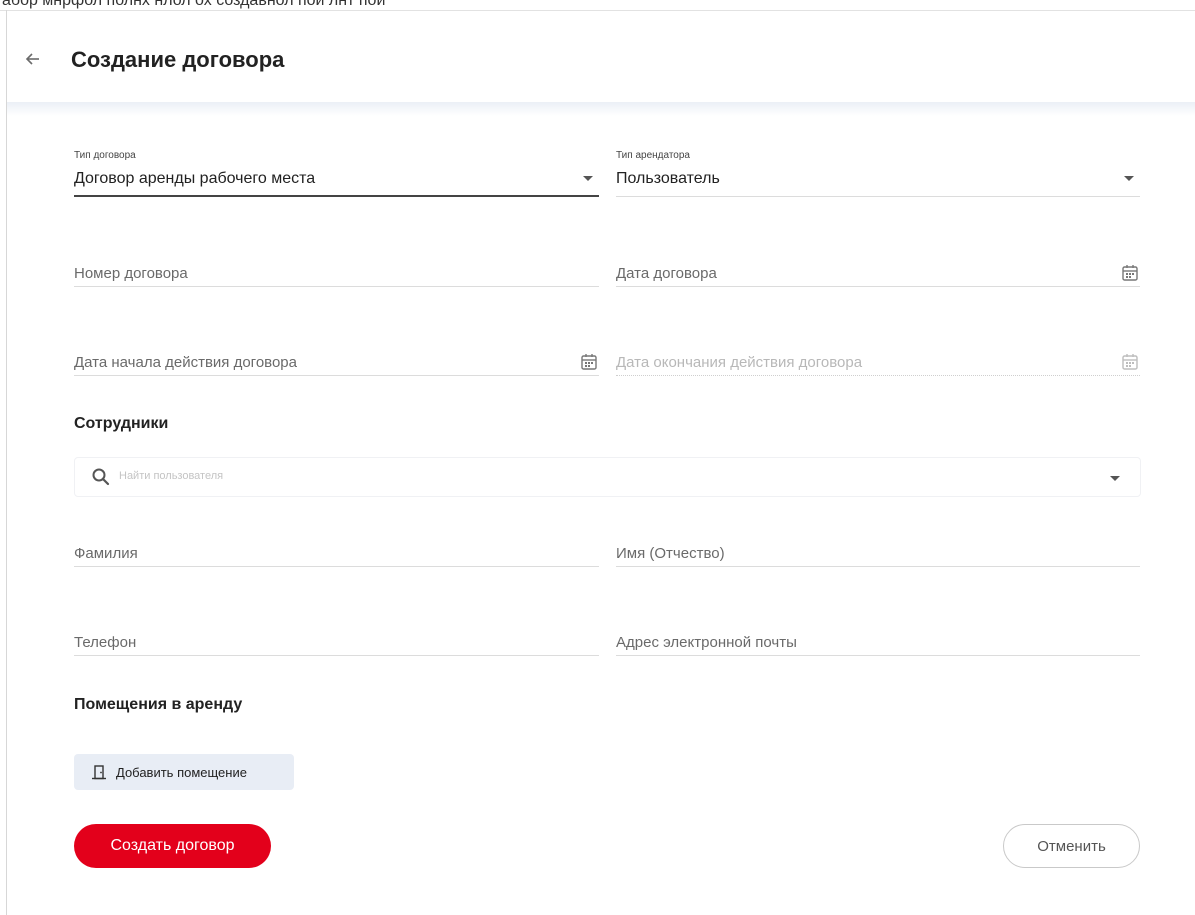  What do you see at coordinates (336, 286) in the screenshot?
I see `contract-number-underline` at bounding box center [336, 286].